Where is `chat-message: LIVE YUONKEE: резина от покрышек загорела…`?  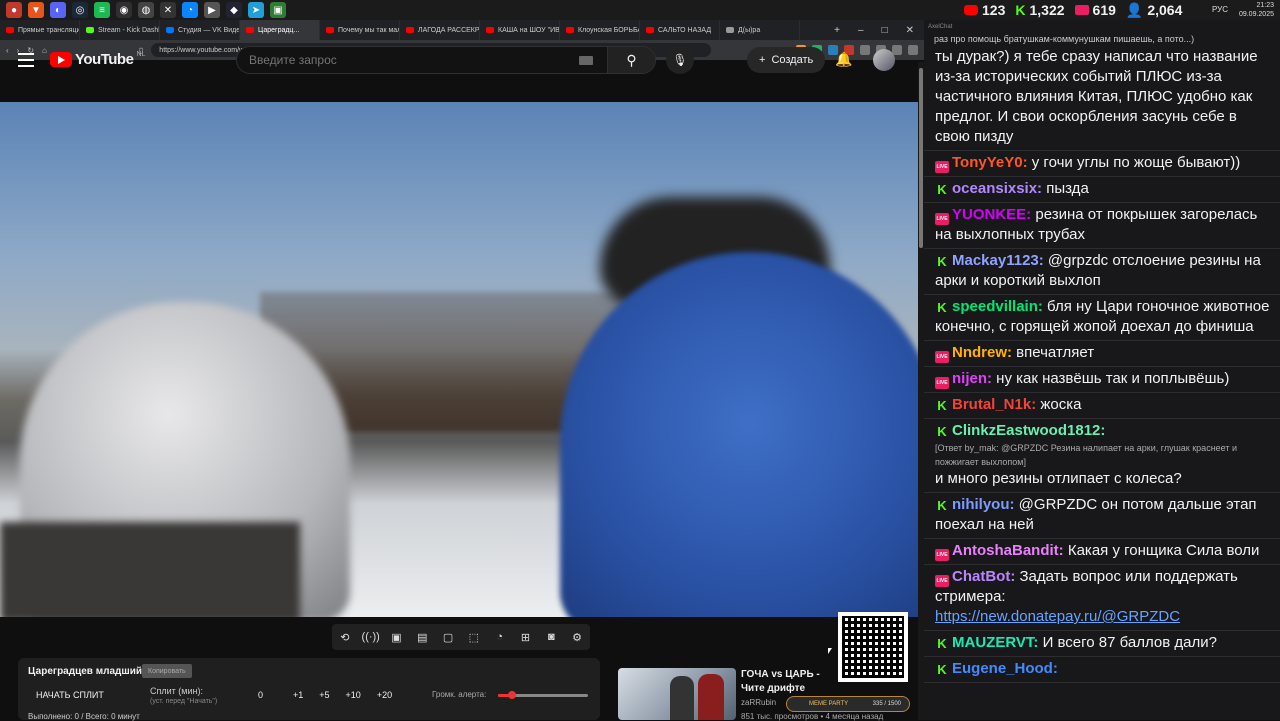 chat-message: LIVE YUONKEE: резина от покрышек загорела… is located at coordinates (1102, 226).